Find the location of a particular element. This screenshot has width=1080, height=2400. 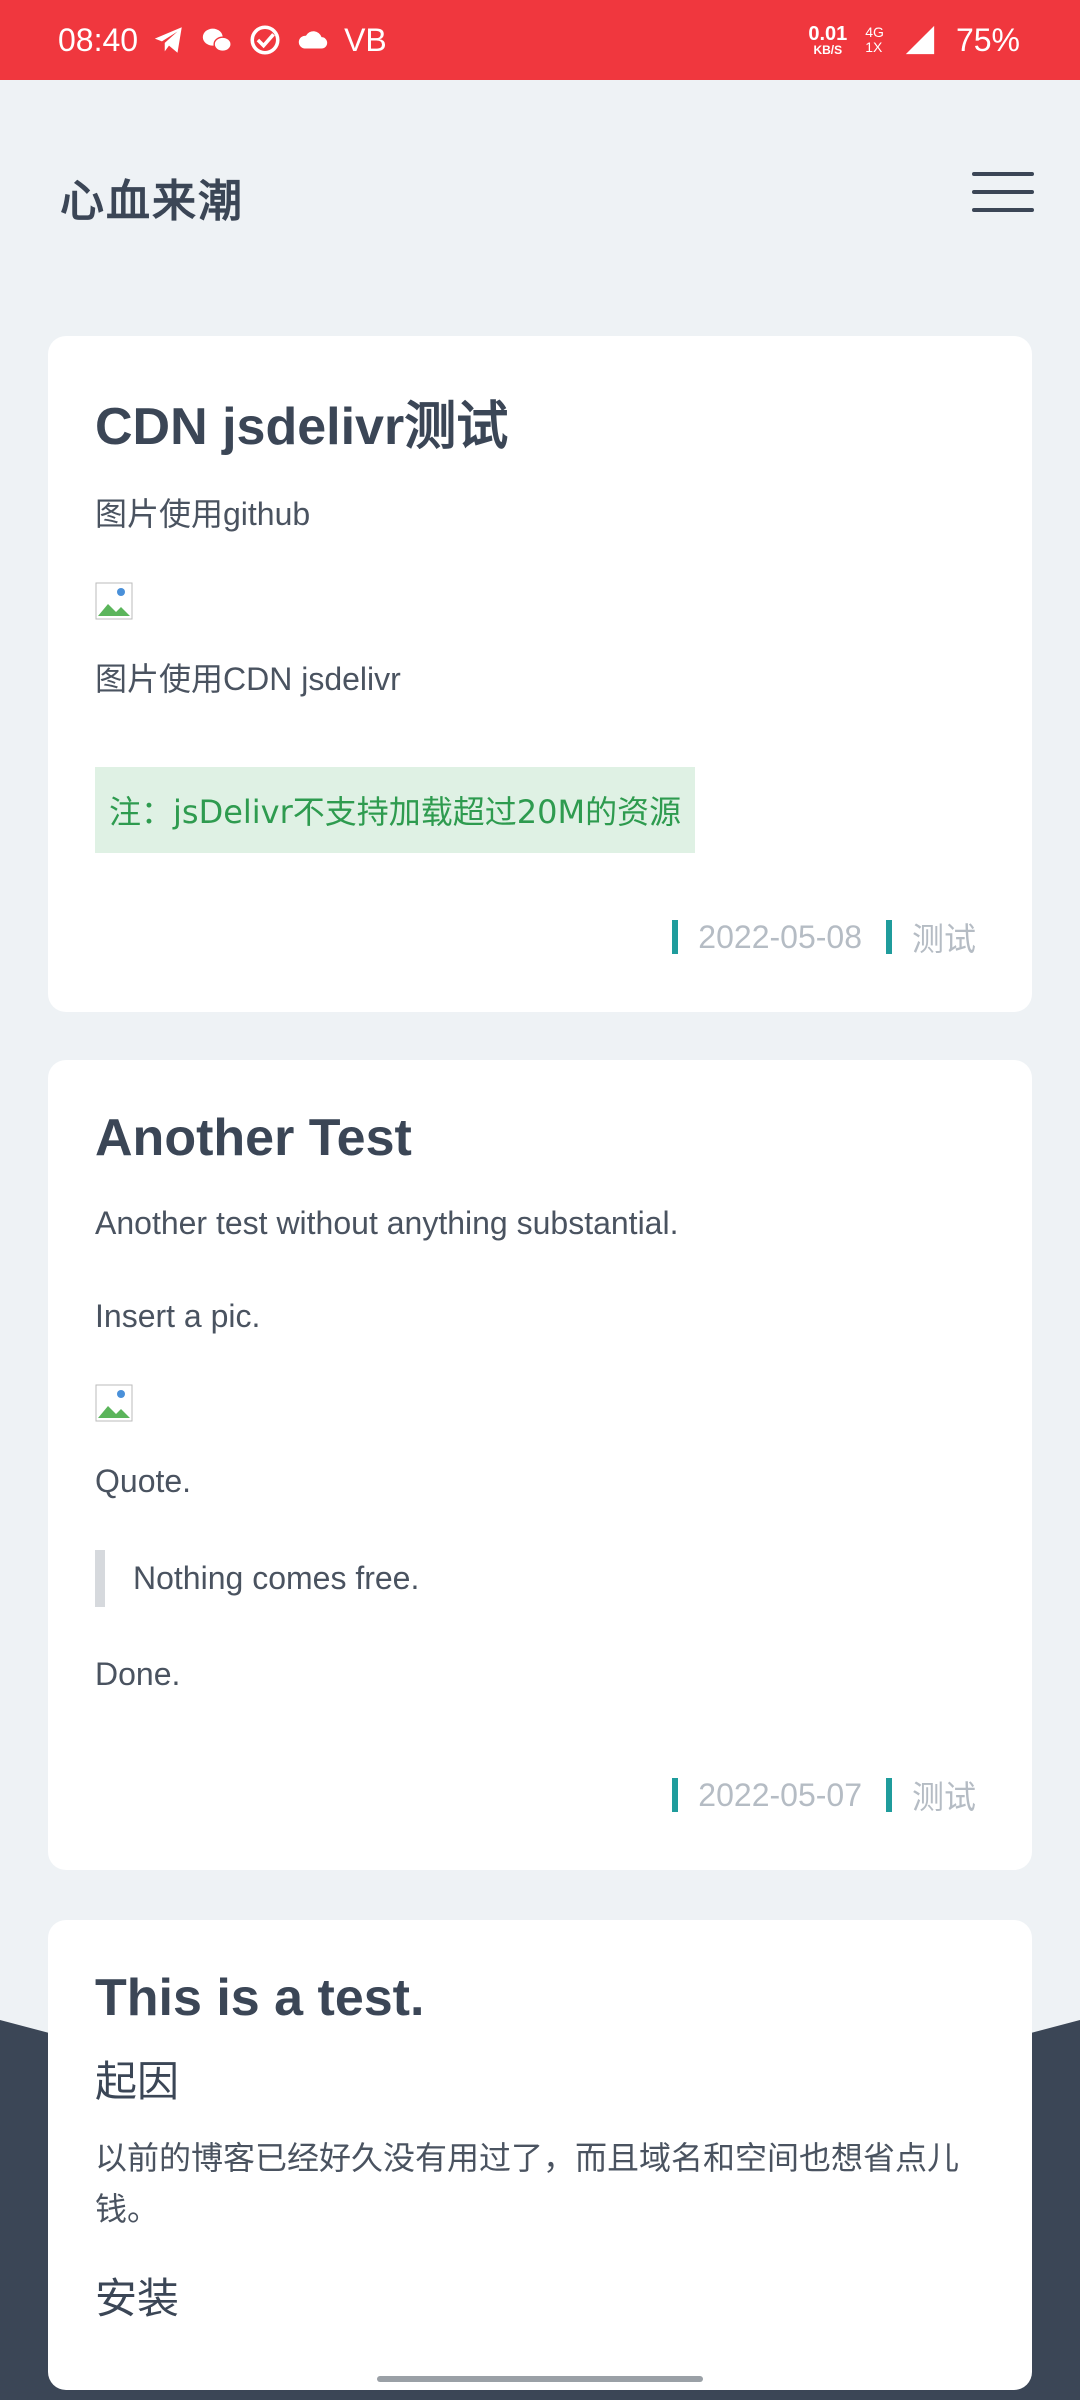

carrier-label: VB is located at coordinates (365, 39).